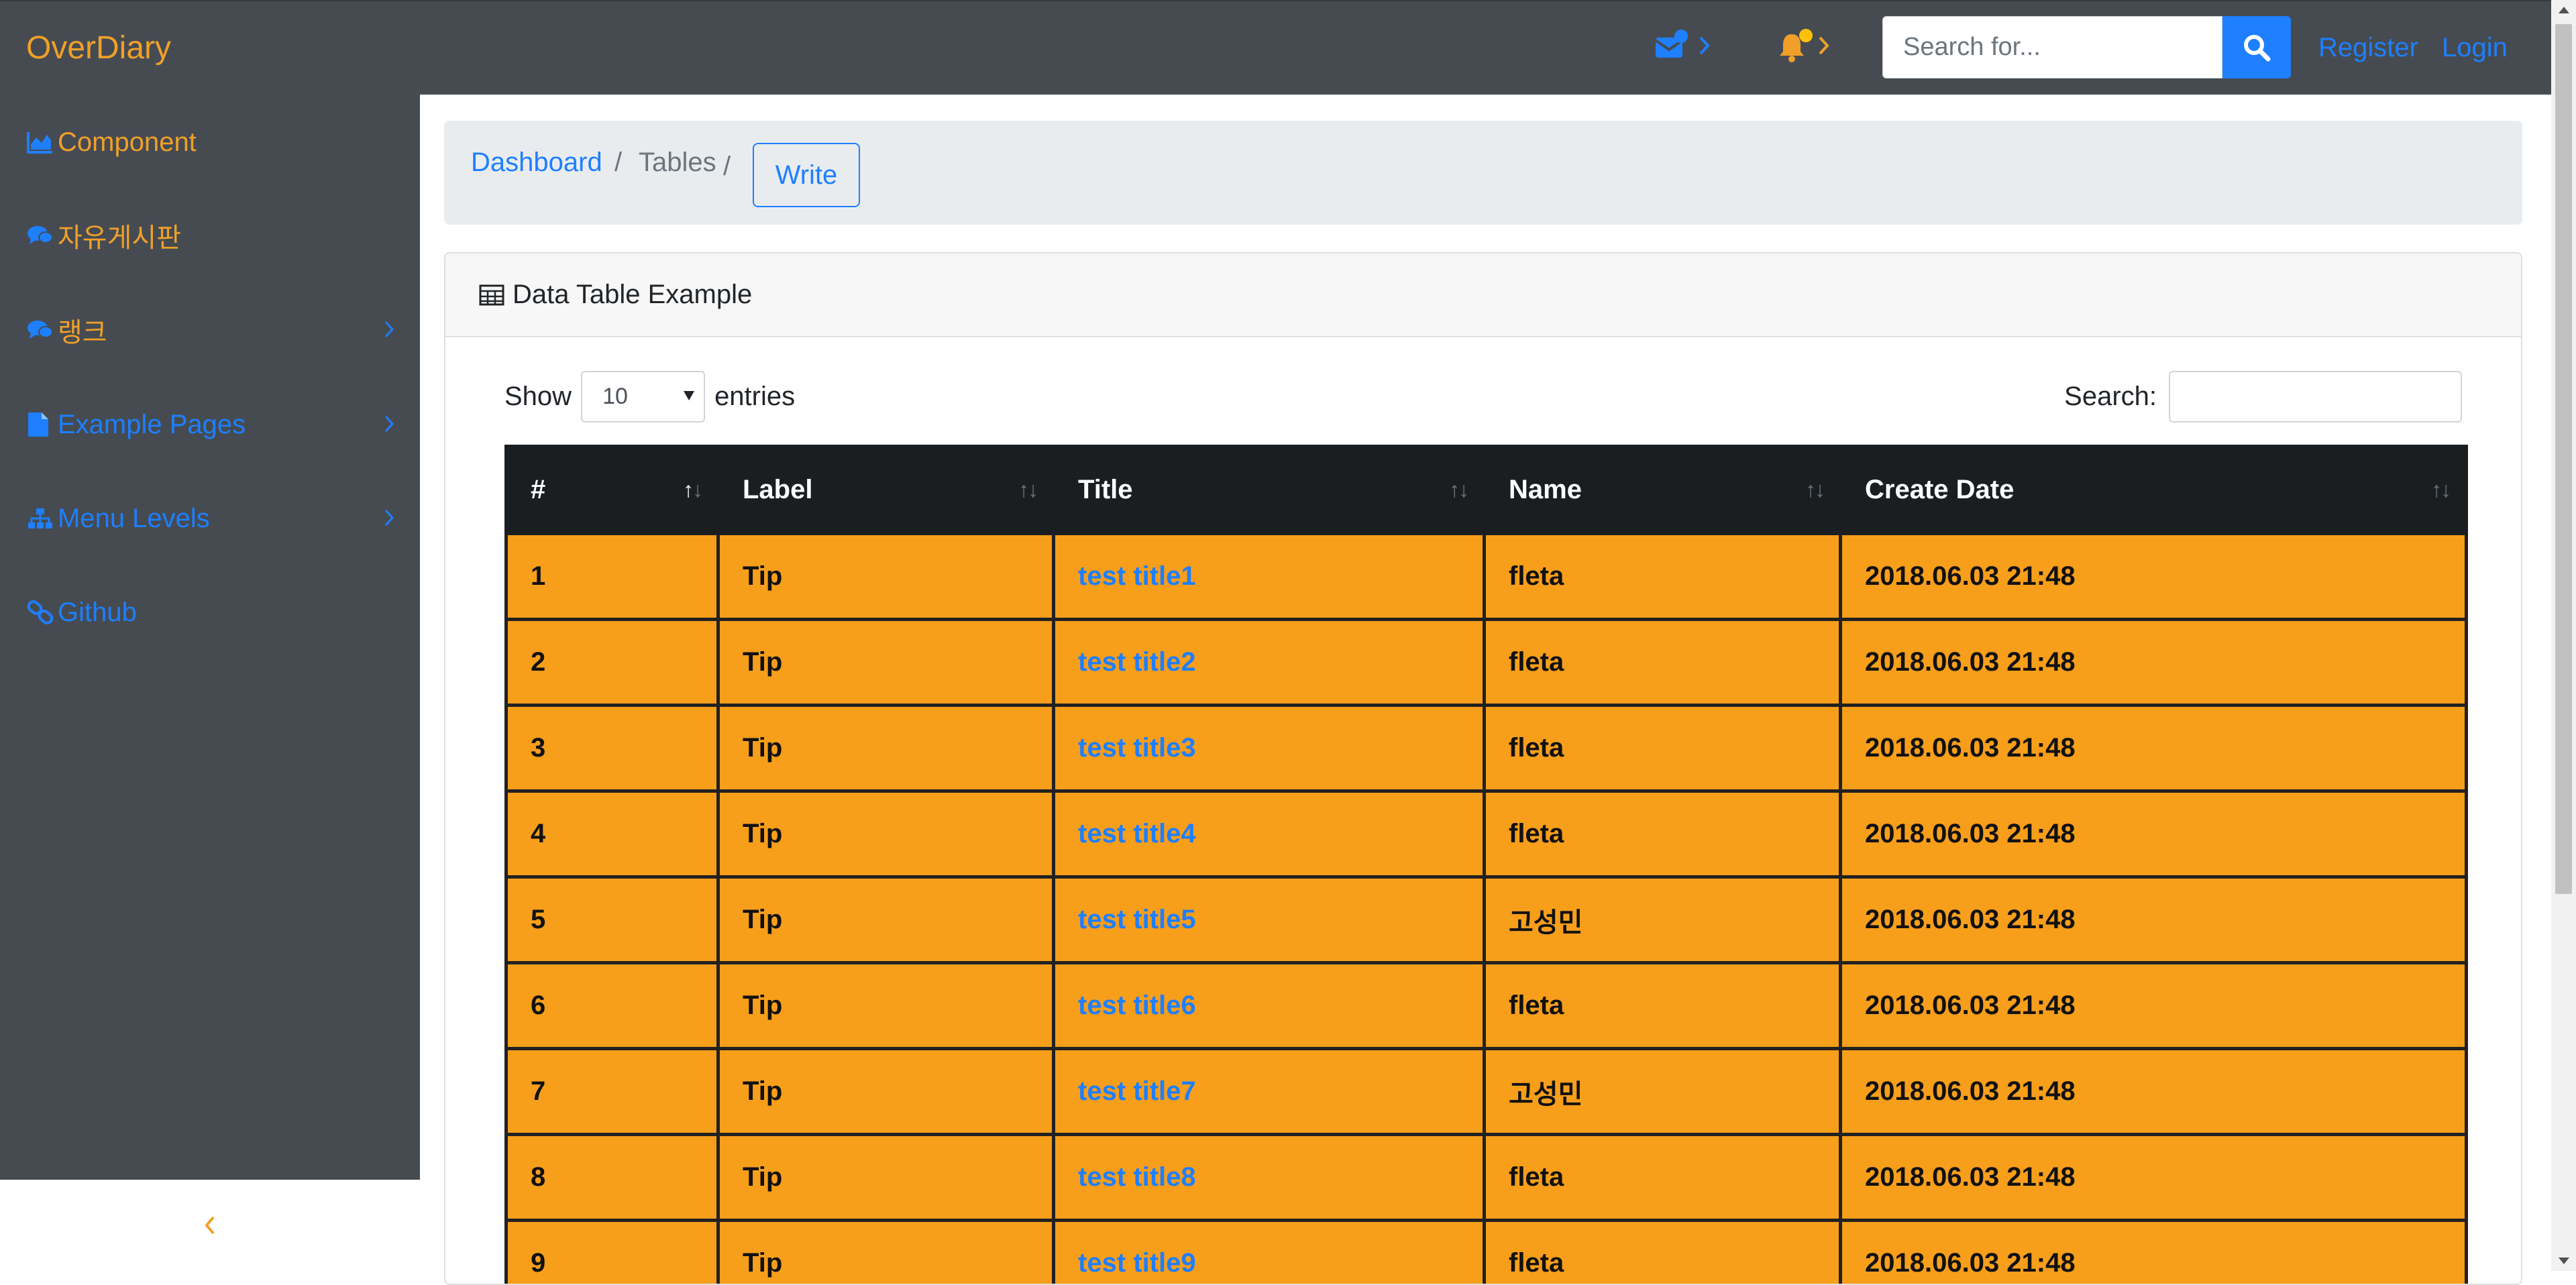 This screenshot has width=2576, height=1285. I want to click on sidebar-item-label: Component, so click(127, 142).